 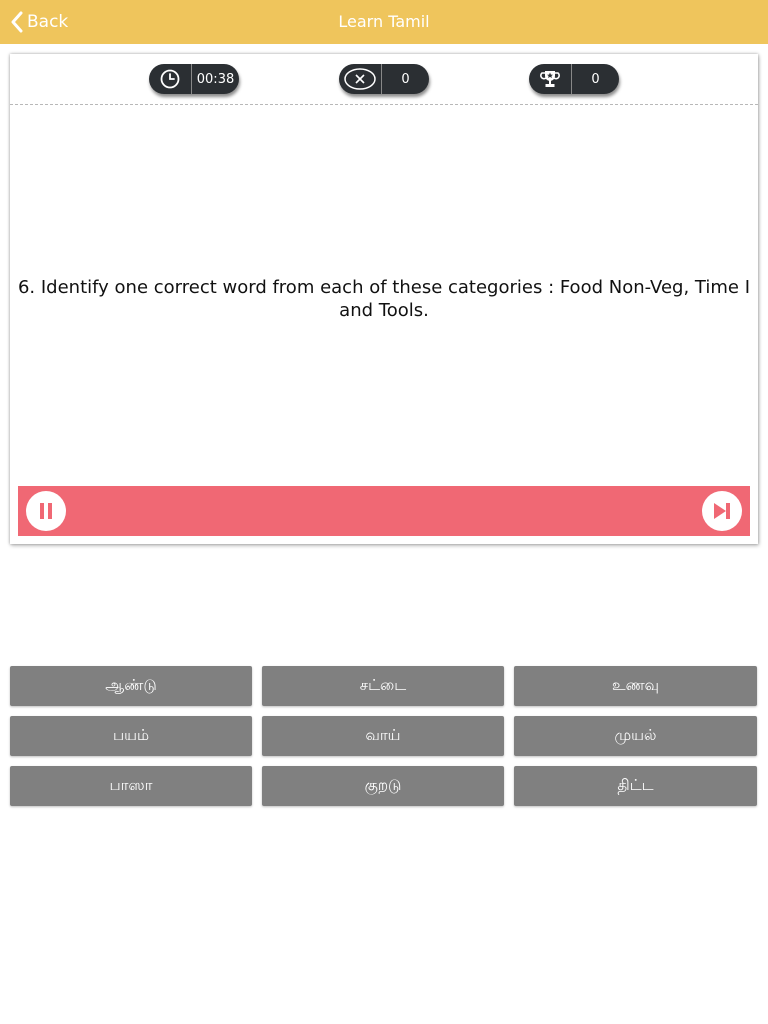 What do you see at coordinates (170, 79) in the screenshot?
I see `clock-icon` at bounding box center [170, 79].